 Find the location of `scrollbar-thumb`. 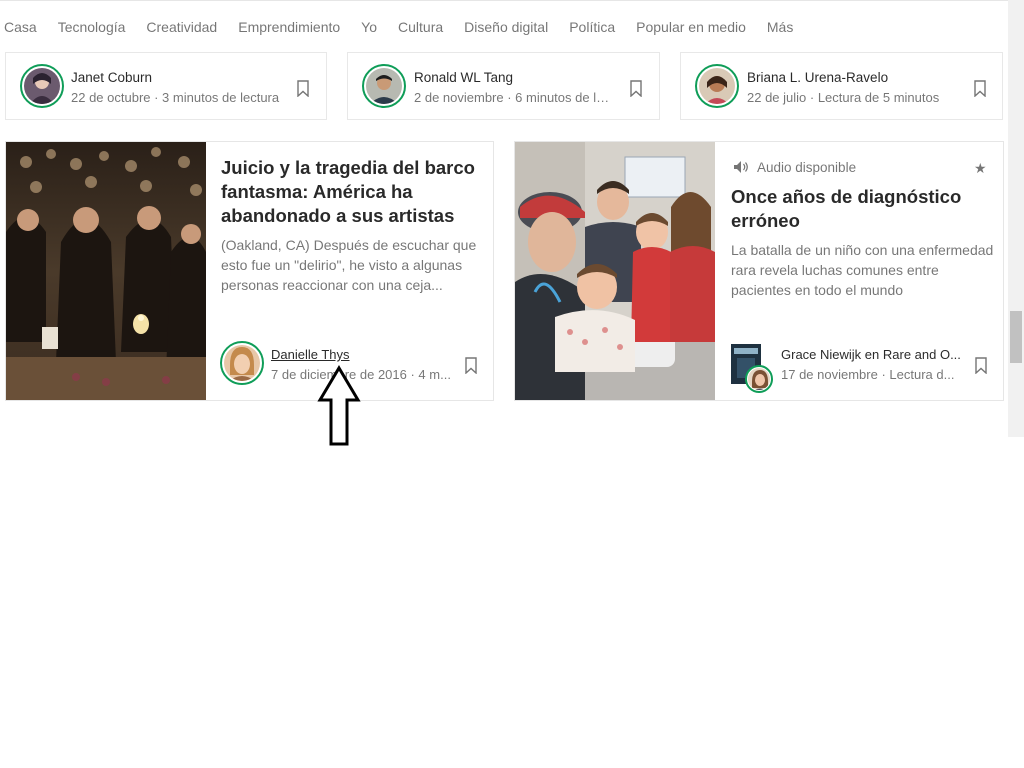

scrollbar-thumb is located at coordinates (1016, 337).